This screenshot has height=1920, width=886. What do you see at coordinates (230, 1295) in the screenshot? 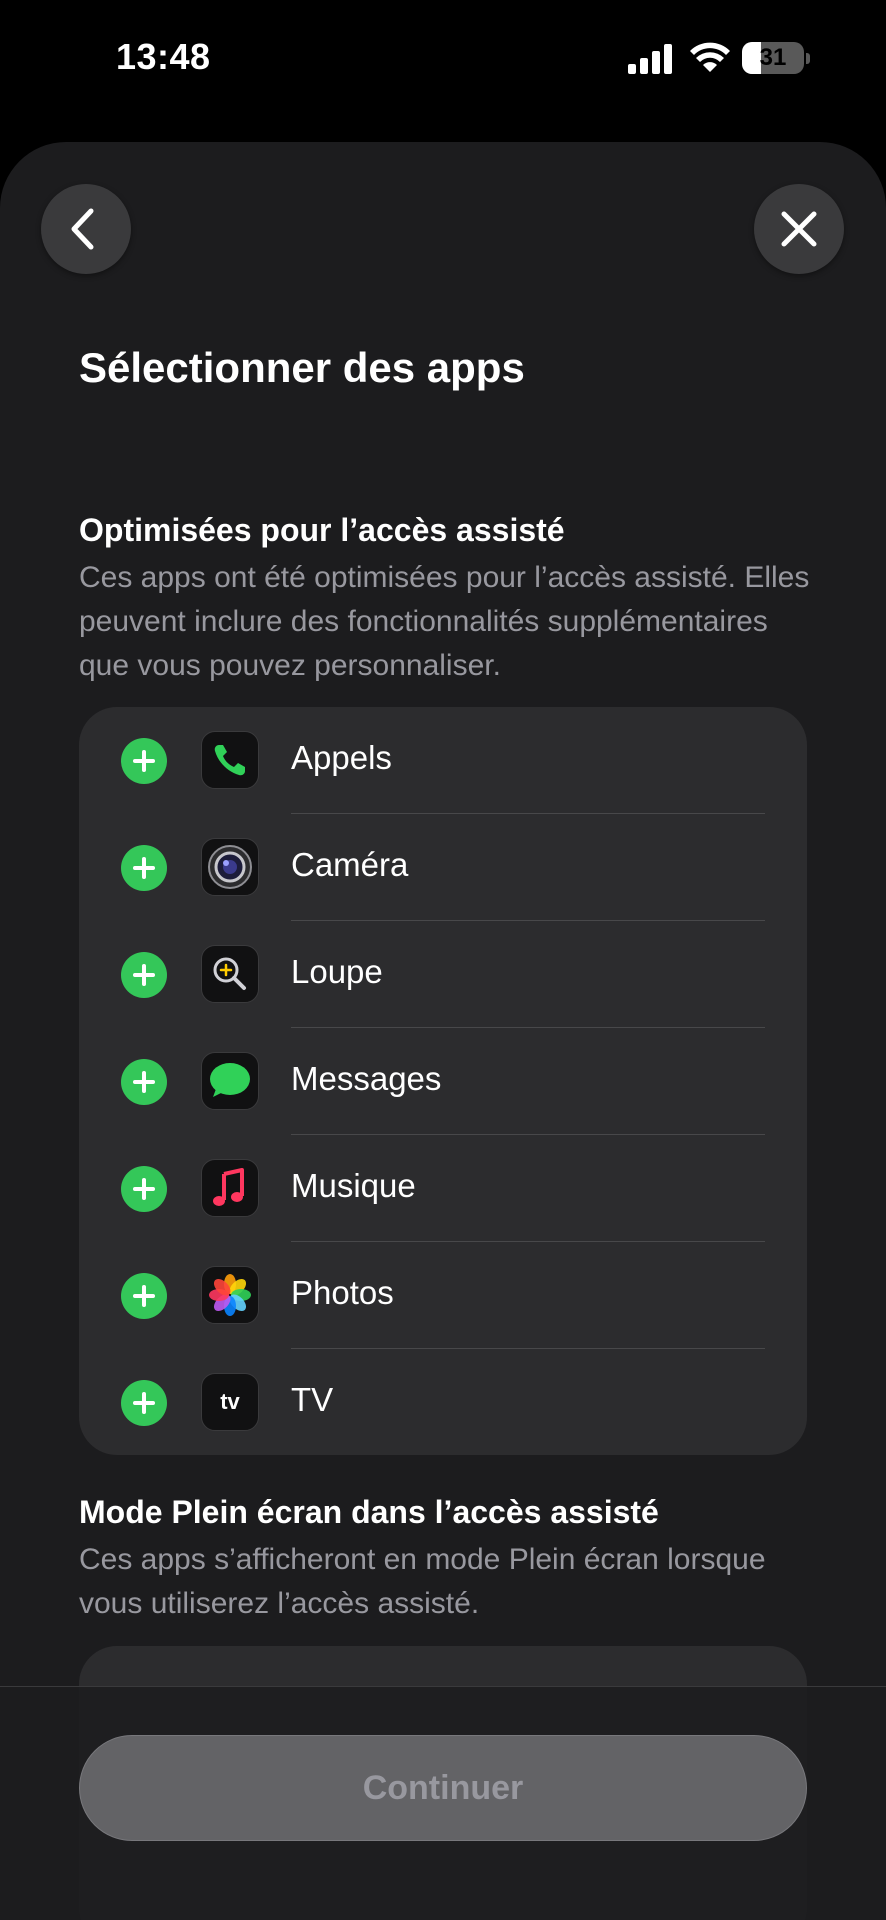
I see `photos-icon` at bounding box center [230, 1295].